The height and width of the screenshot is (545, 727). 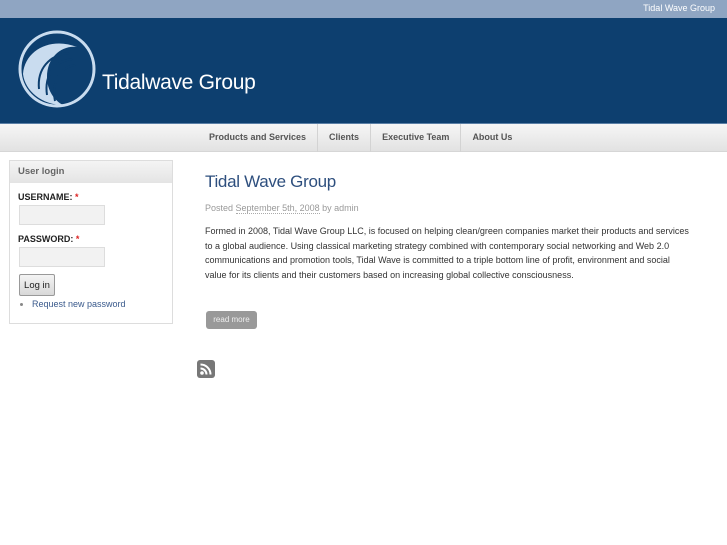 I want to click on password-input, so click(x=62, y=257).